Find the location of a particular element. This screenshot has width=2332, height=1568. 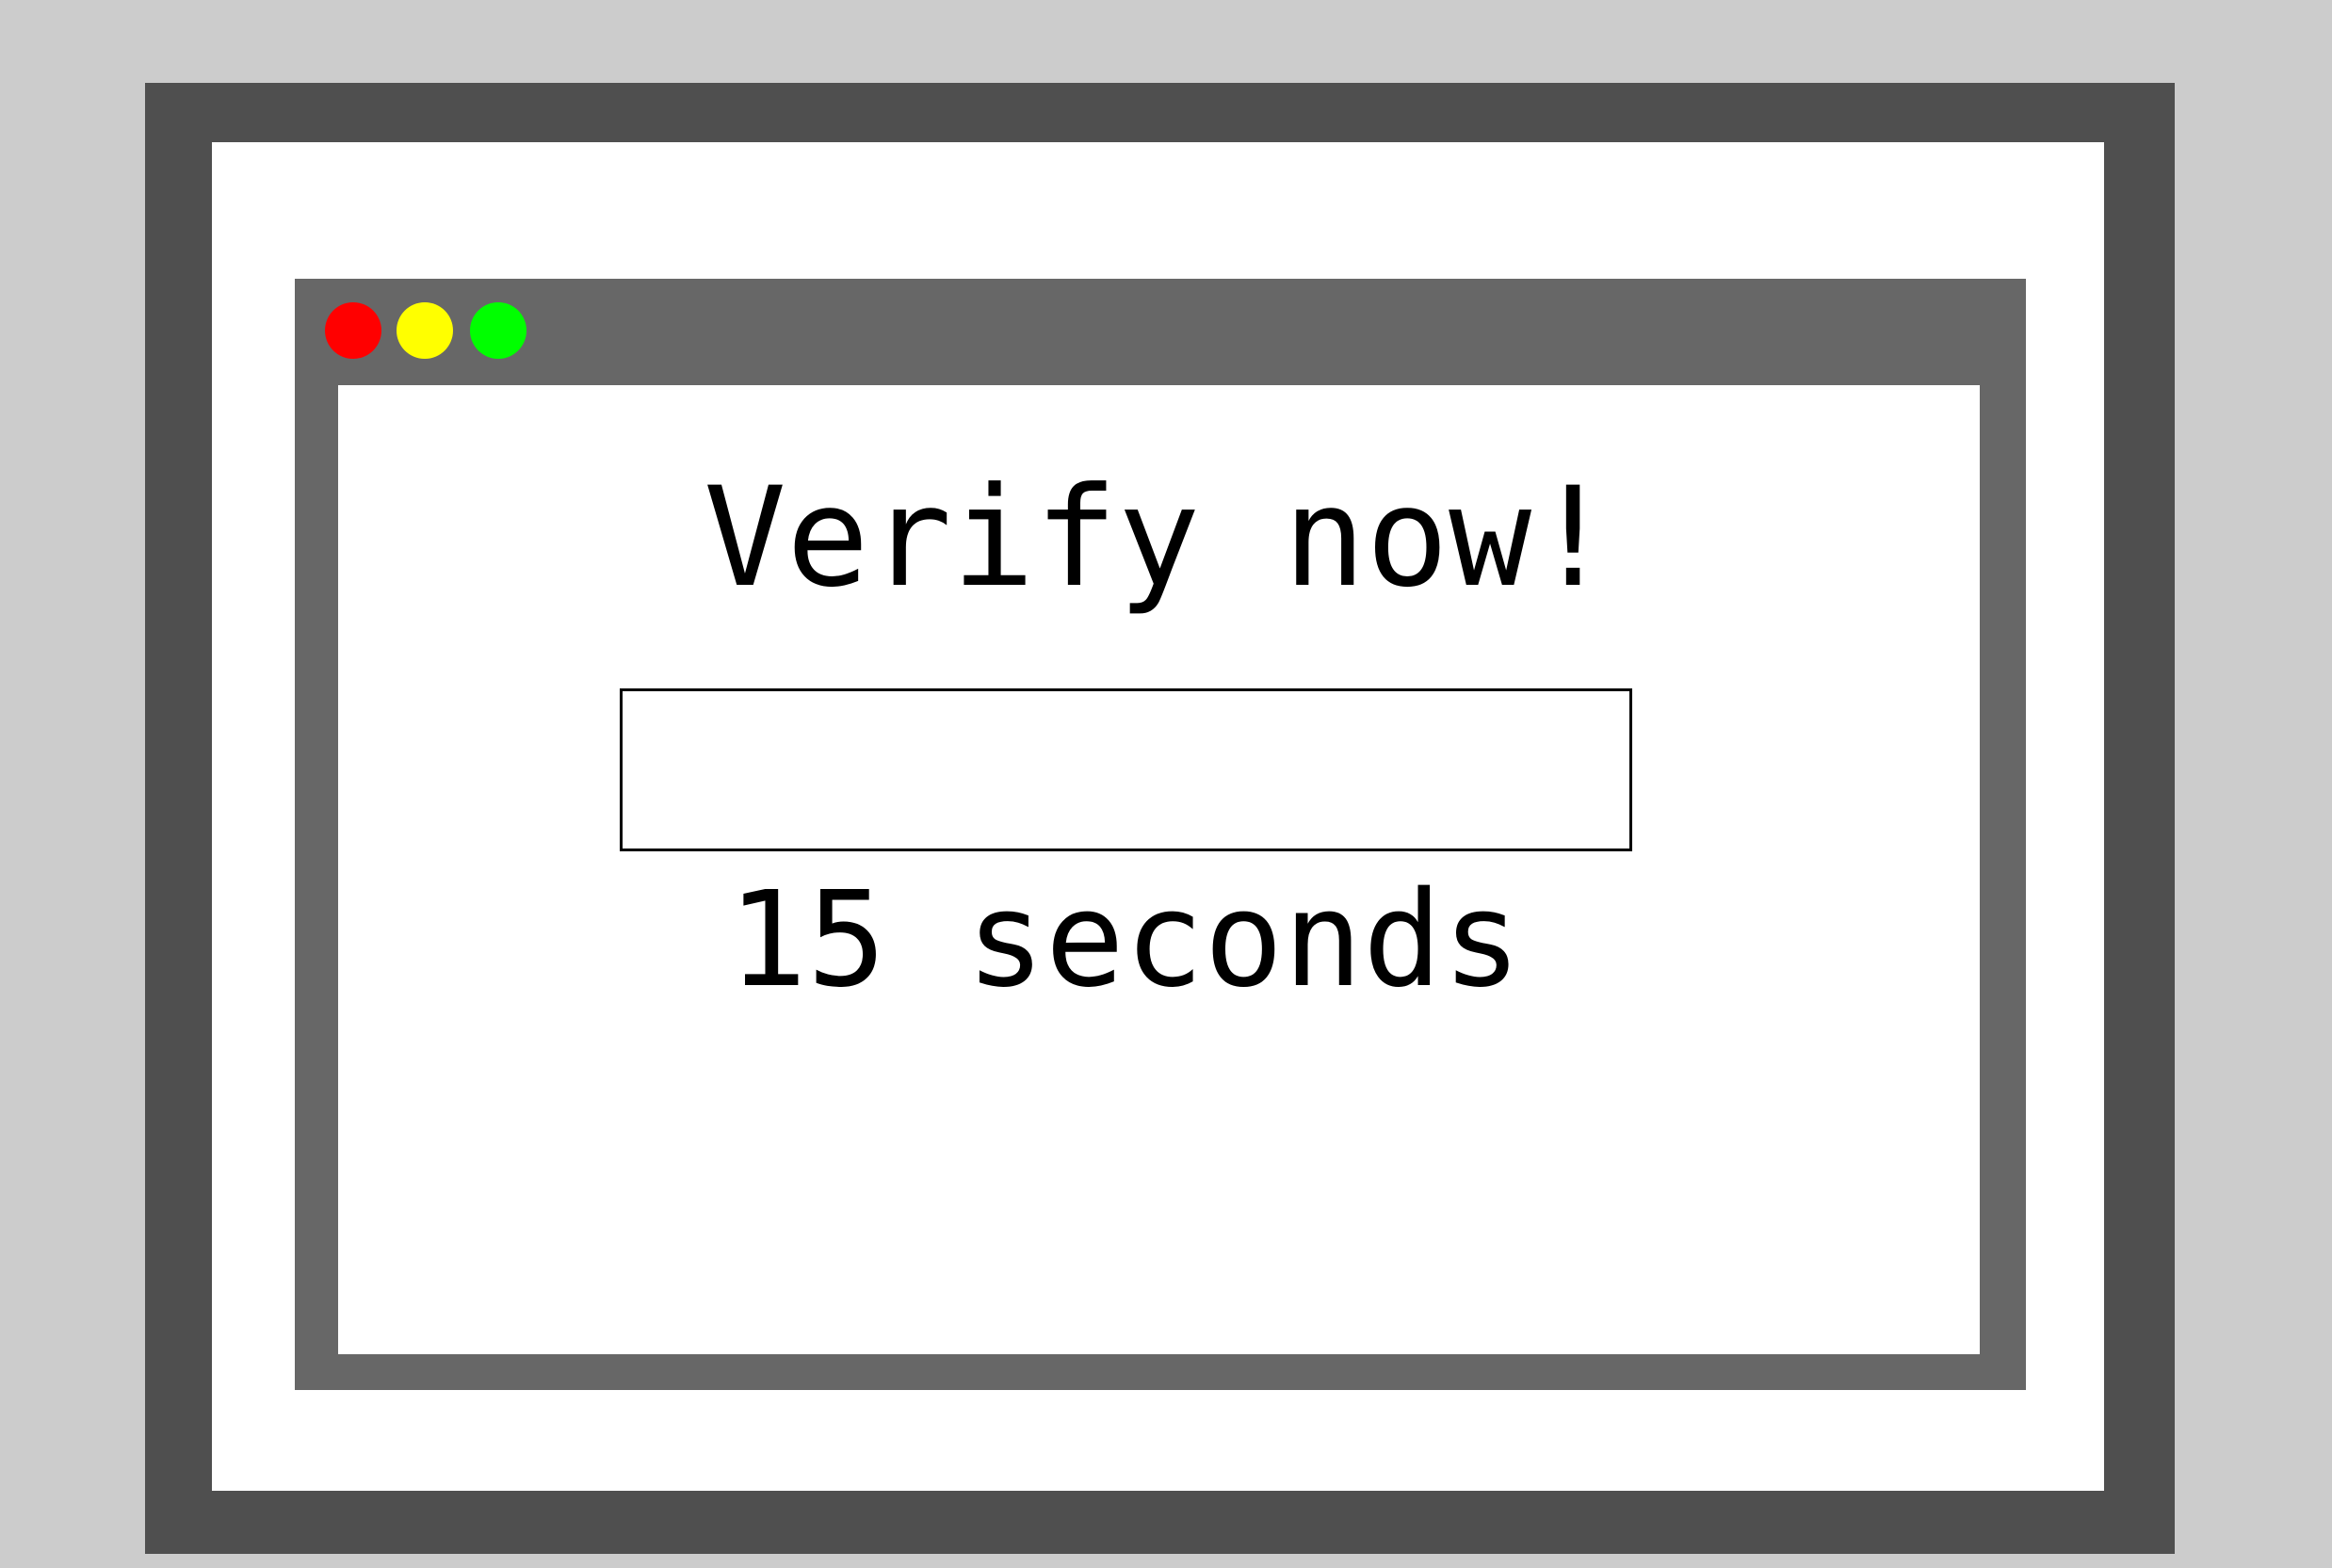

verification-input is located at coordinates (1126, 769).